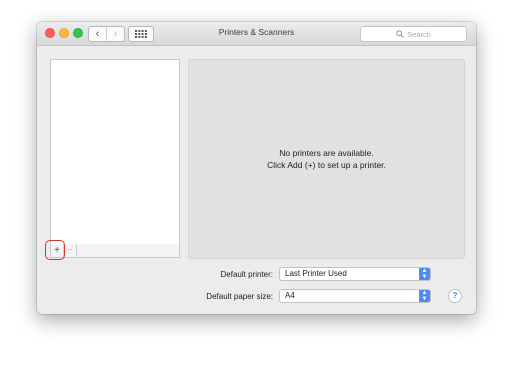  What do you see at coordinates (246, 274) in the screenshot?
I see `default-printer-label: Default printer:` at bounding box center [246, 274].